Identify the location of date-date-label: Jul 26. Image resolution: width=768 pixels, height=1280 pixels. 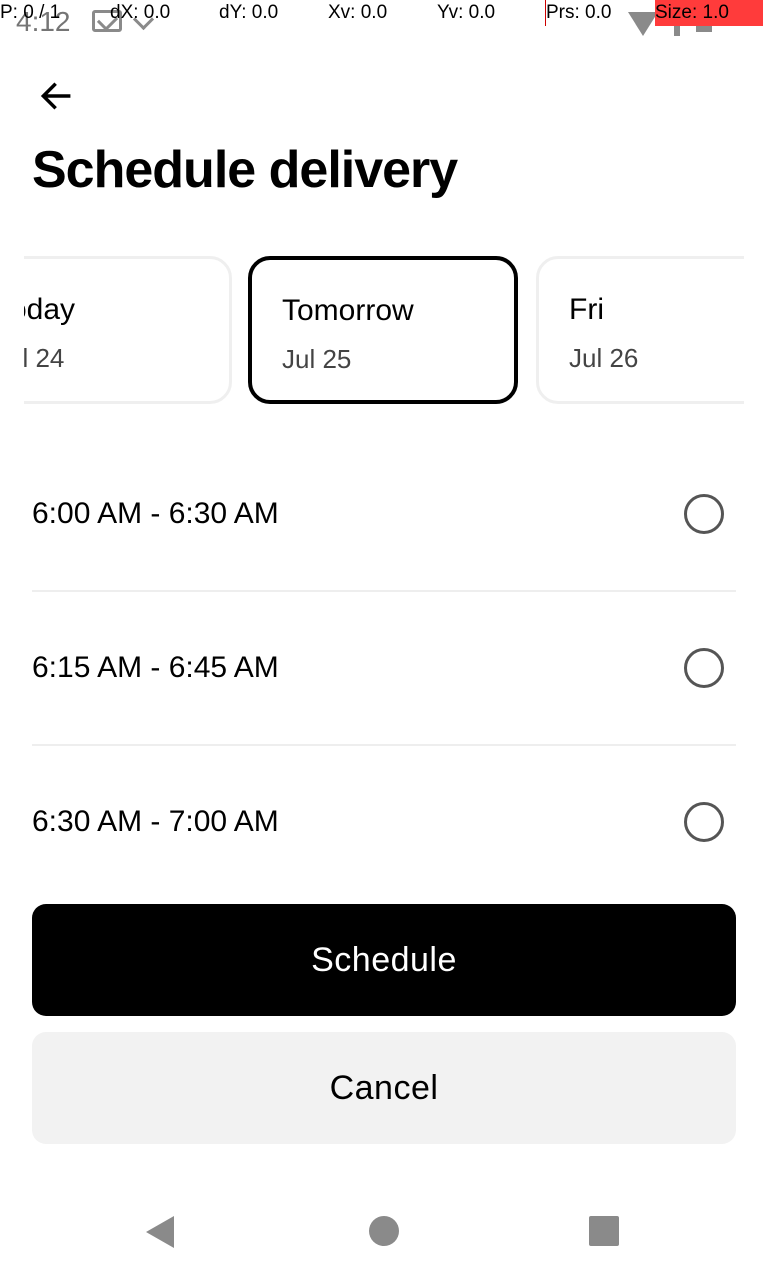
(604, 358).